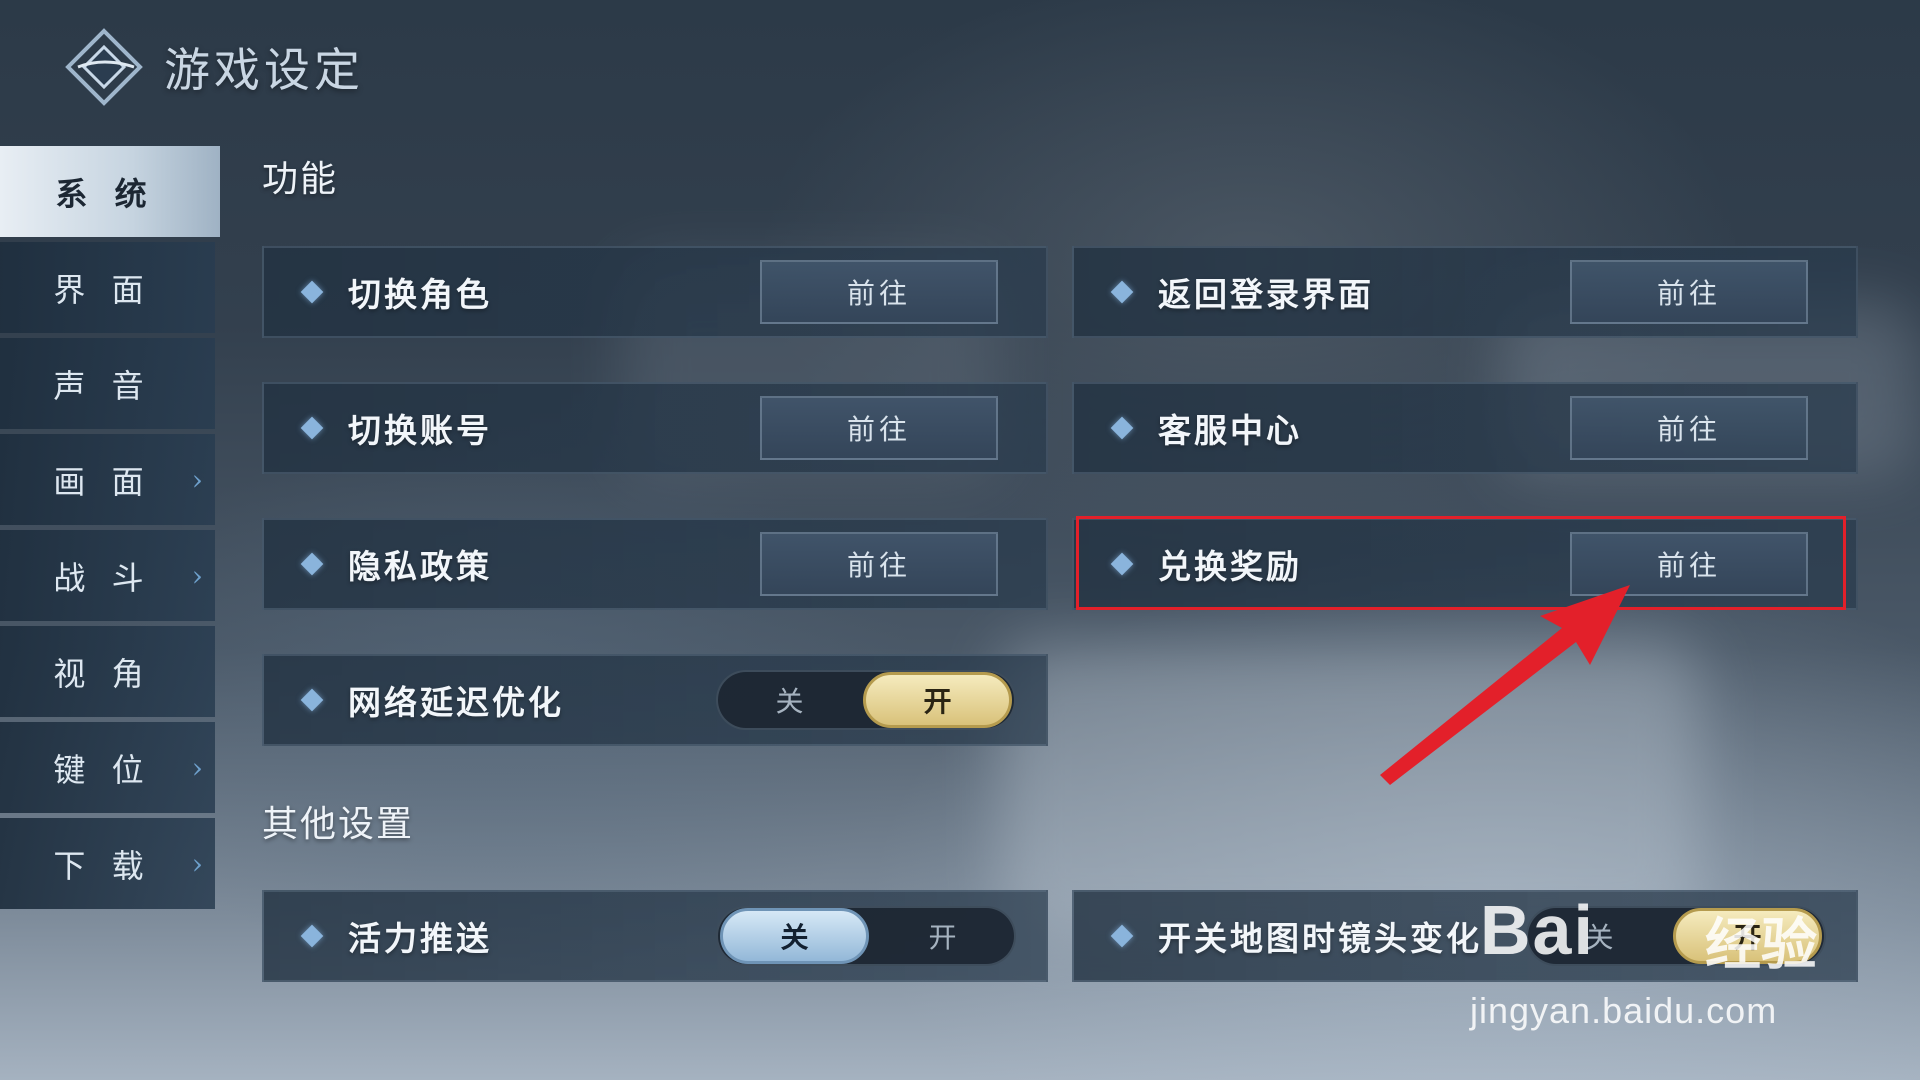 This screenshot has height=1080, width=1920. What do you see at coordinates (102, 577) in the screenshot?
I see `sidebar-item-label: 战 斗` at bounding box center [102, 577].